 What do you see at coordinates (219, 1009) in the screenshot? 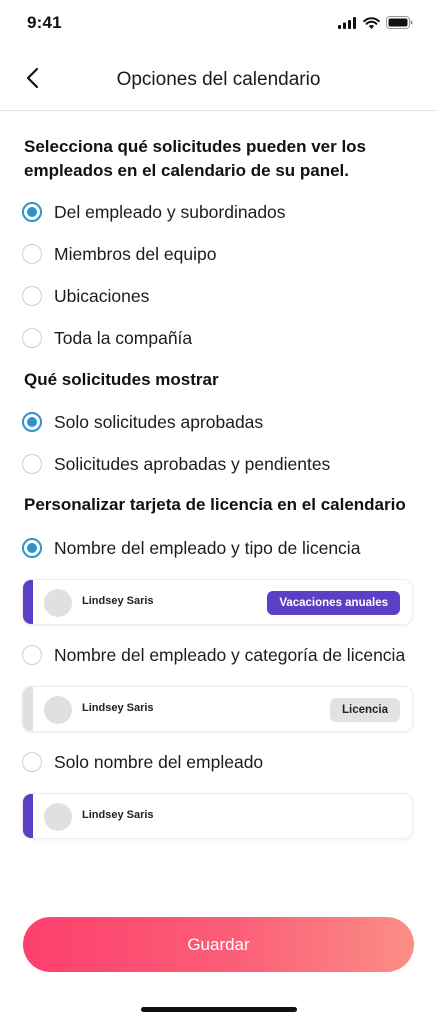
I see `home-indicator` at bounding box center [219, 1009].